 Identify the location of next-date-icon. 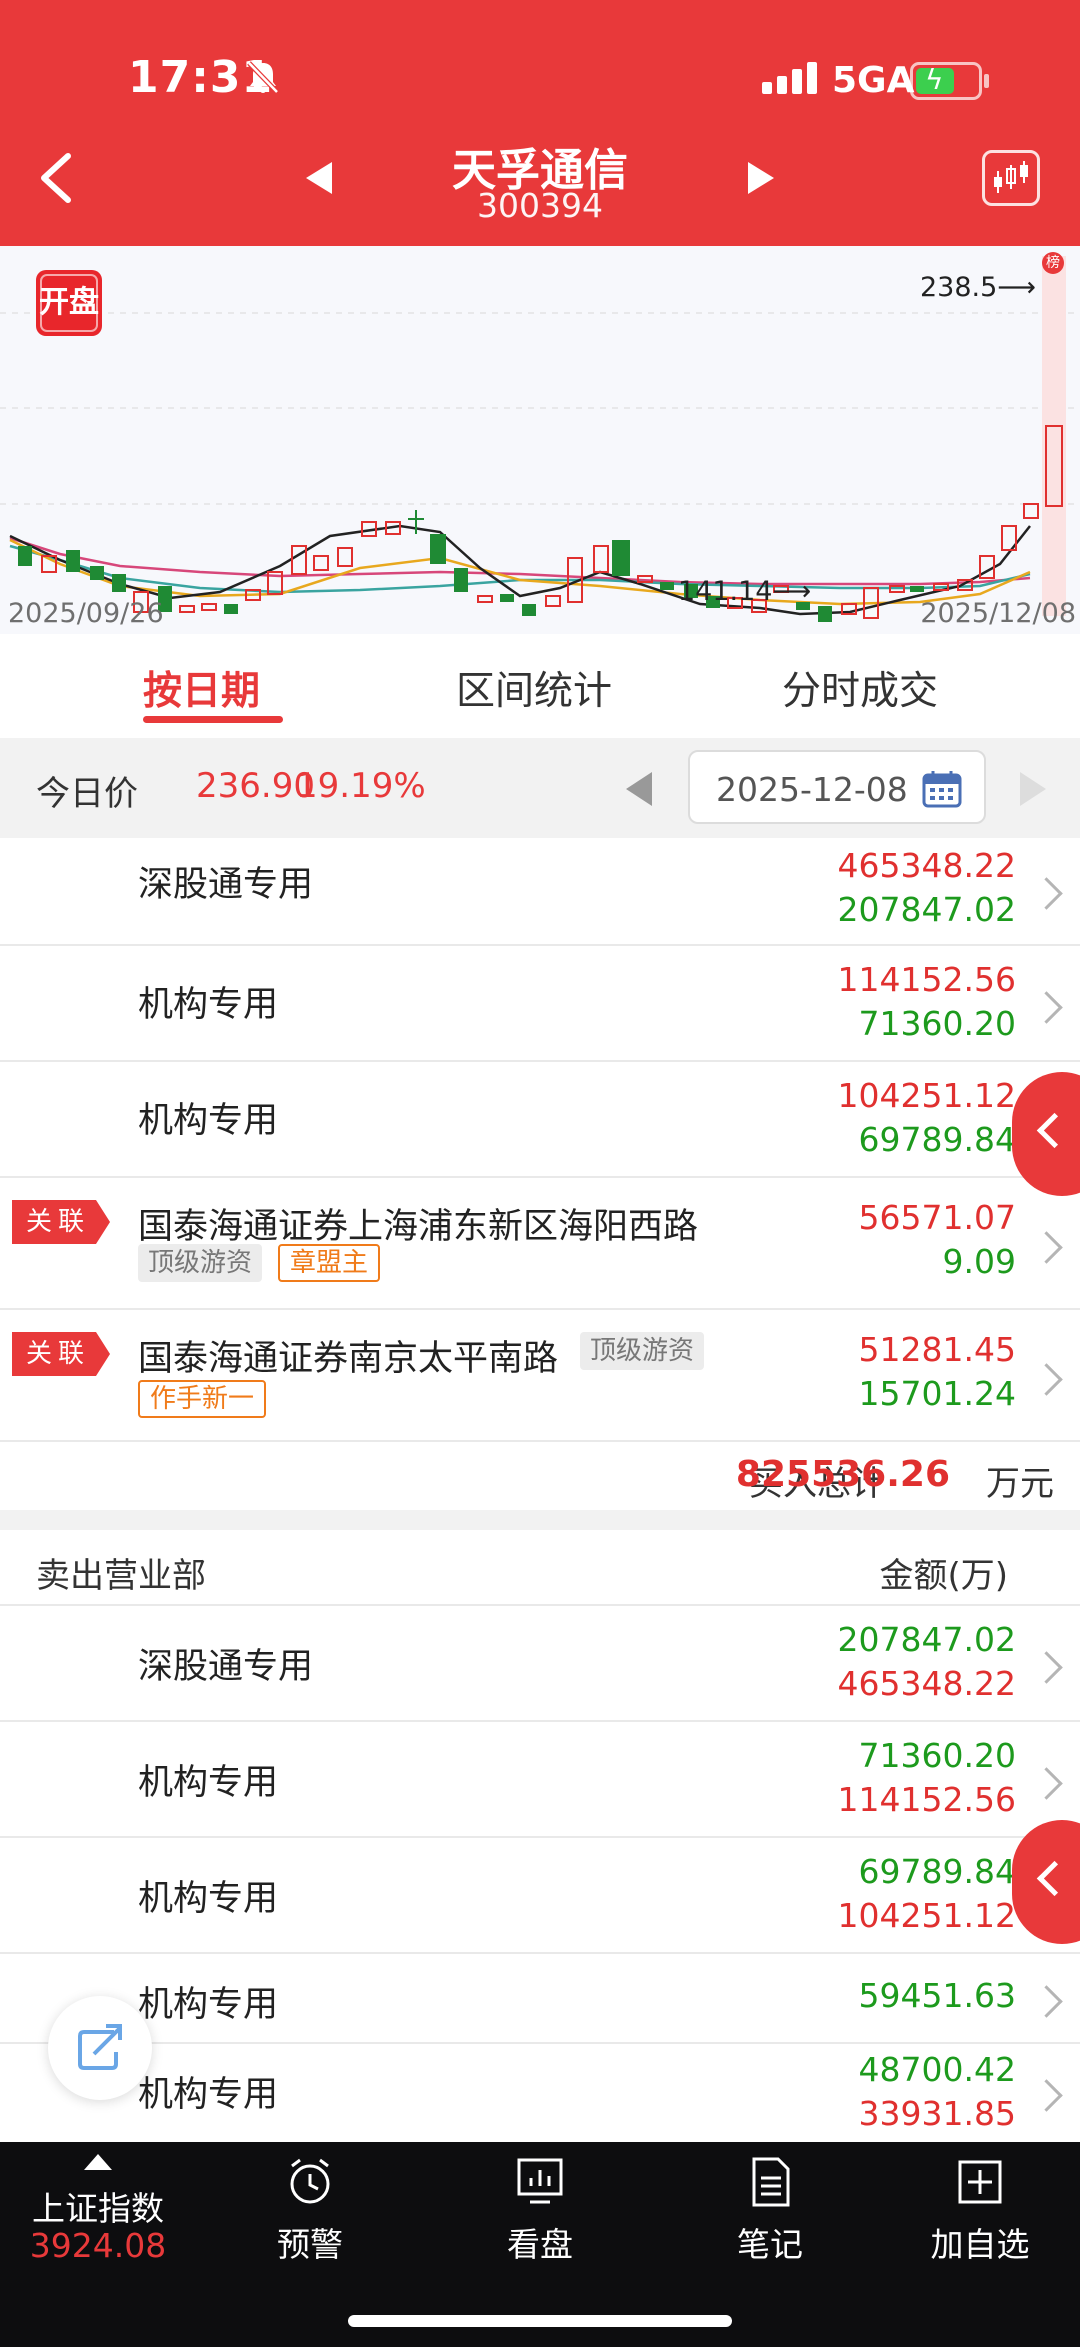
(1033, 789).